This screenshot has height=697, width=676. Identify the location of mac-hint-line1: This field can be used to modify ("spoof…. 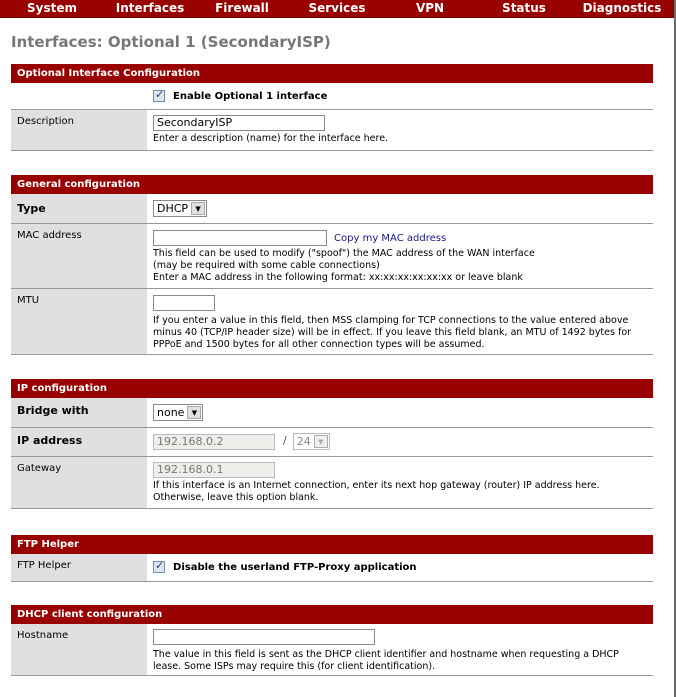
(344, 253).